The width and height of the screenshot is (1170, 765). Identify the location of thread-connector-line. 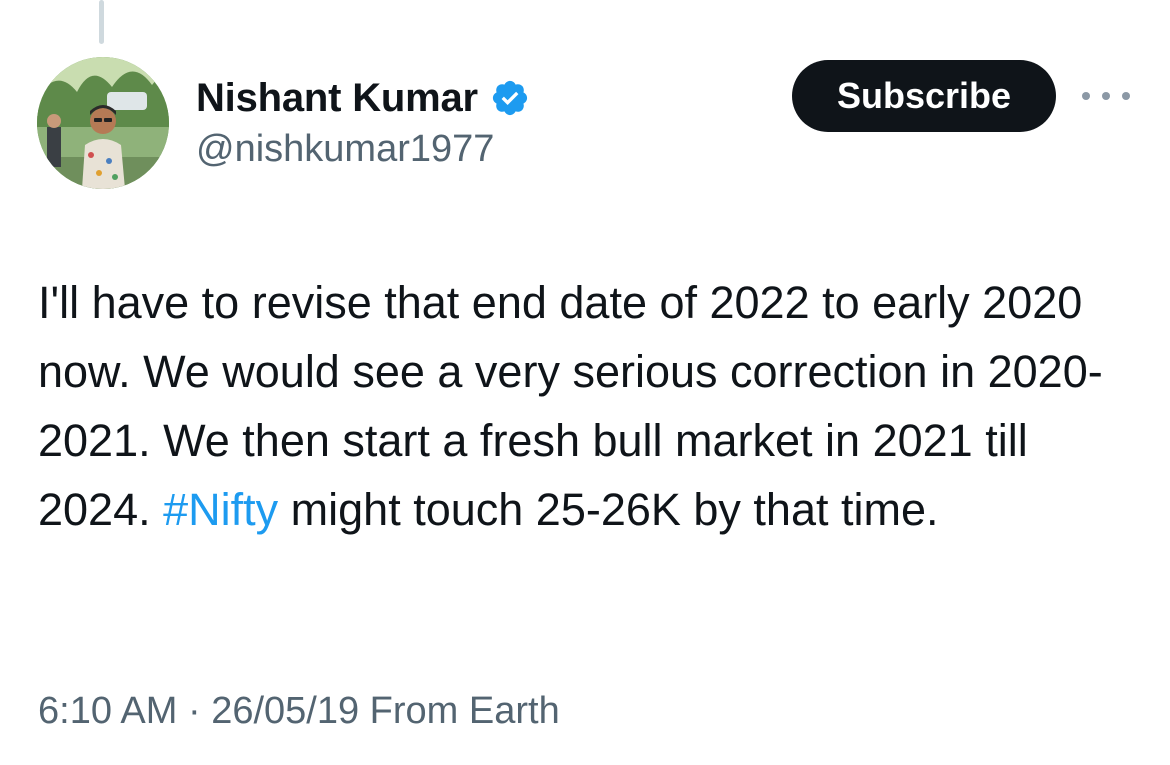
(101, 22).